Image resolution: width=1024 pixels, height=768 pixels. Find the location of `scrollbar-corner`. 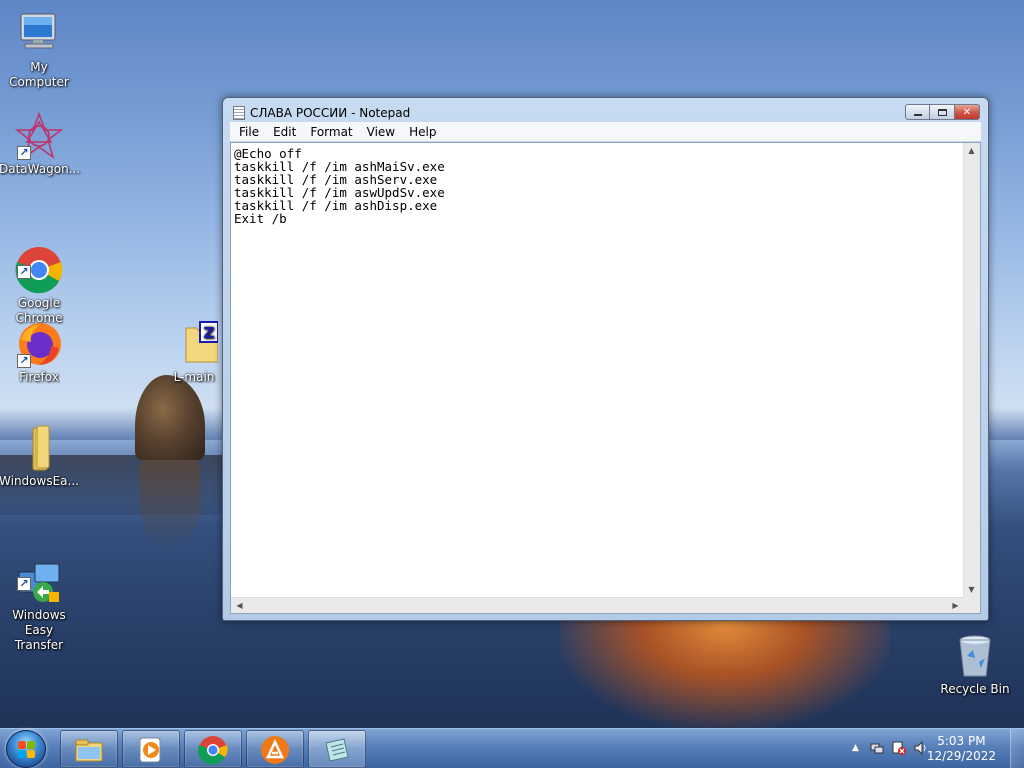

scrollbar-corner is located at coordinates (971, 605).